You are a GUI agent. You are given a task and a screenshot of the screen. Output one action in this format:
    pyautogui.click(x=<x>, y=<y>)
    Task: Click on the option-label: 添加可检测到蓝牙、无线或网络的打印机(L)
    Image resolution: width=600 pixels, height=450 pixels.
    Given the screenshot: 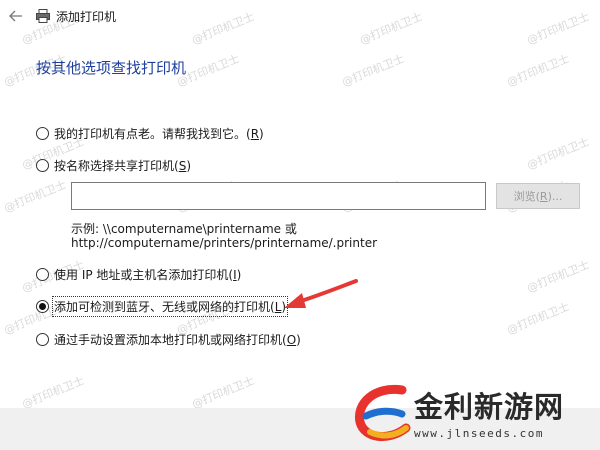 What is the action you would take?
    pyautogui.click(x=170, y=306)
    